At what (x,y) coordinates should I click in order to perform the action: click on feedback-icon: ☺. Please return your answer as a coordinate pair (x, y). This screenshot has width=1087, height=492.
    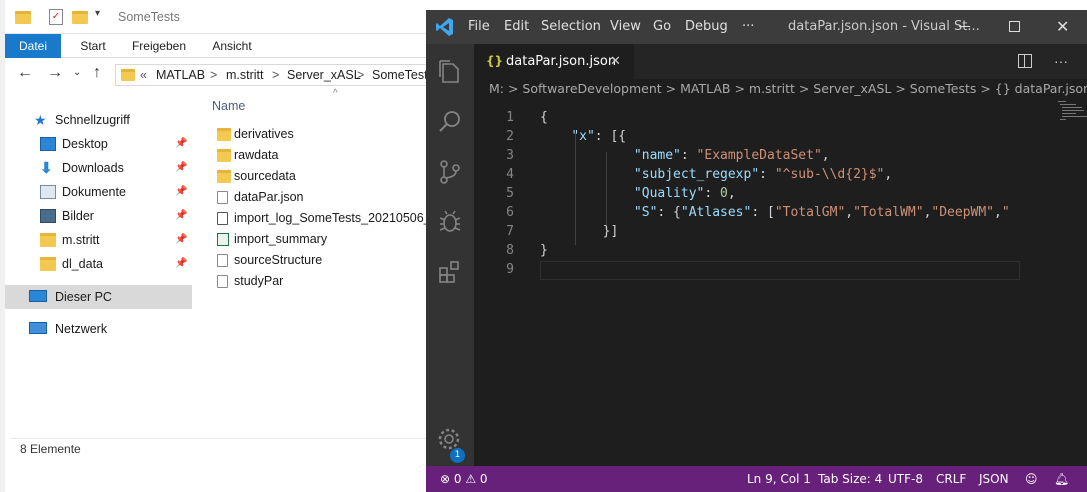
    Looking at the image, I should click on (1031, 479).